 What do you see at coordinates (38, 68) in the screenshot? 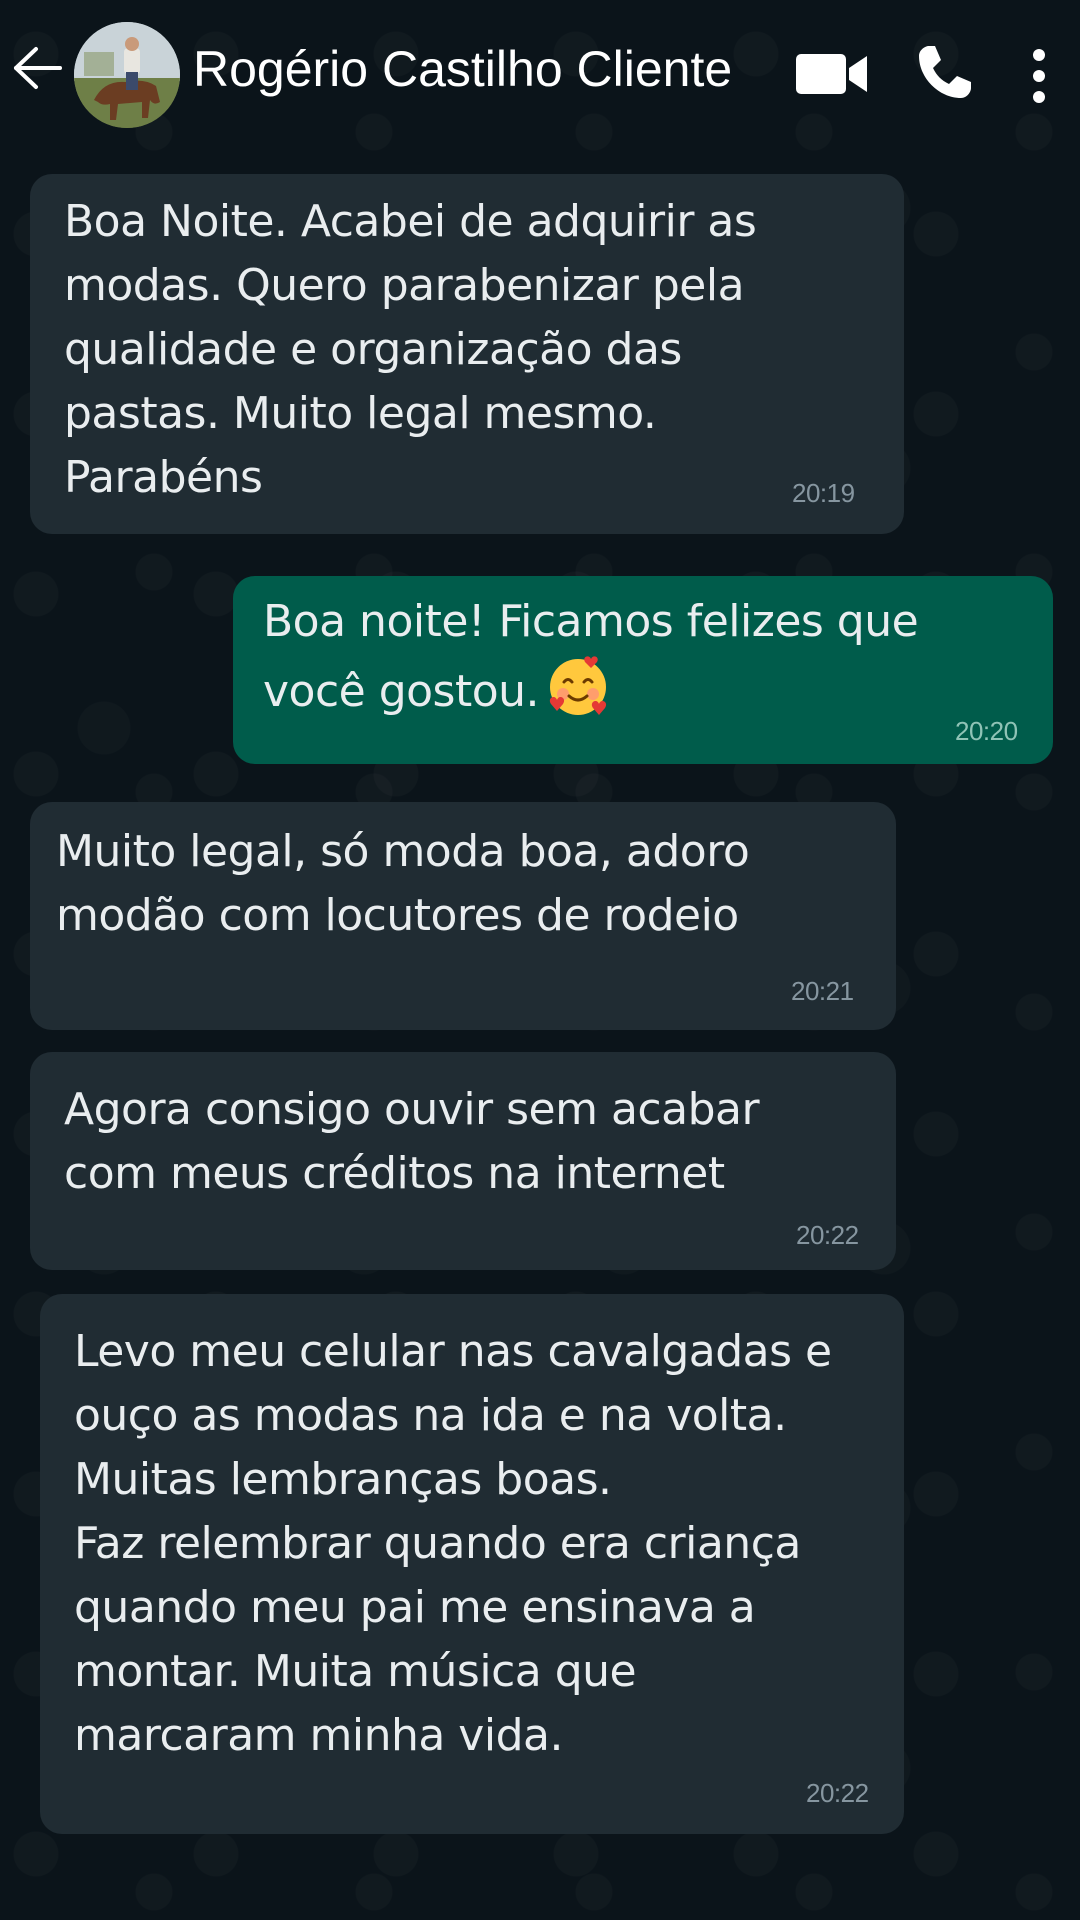
I see `arrow-left-icon` at bounding box center [38, 68].